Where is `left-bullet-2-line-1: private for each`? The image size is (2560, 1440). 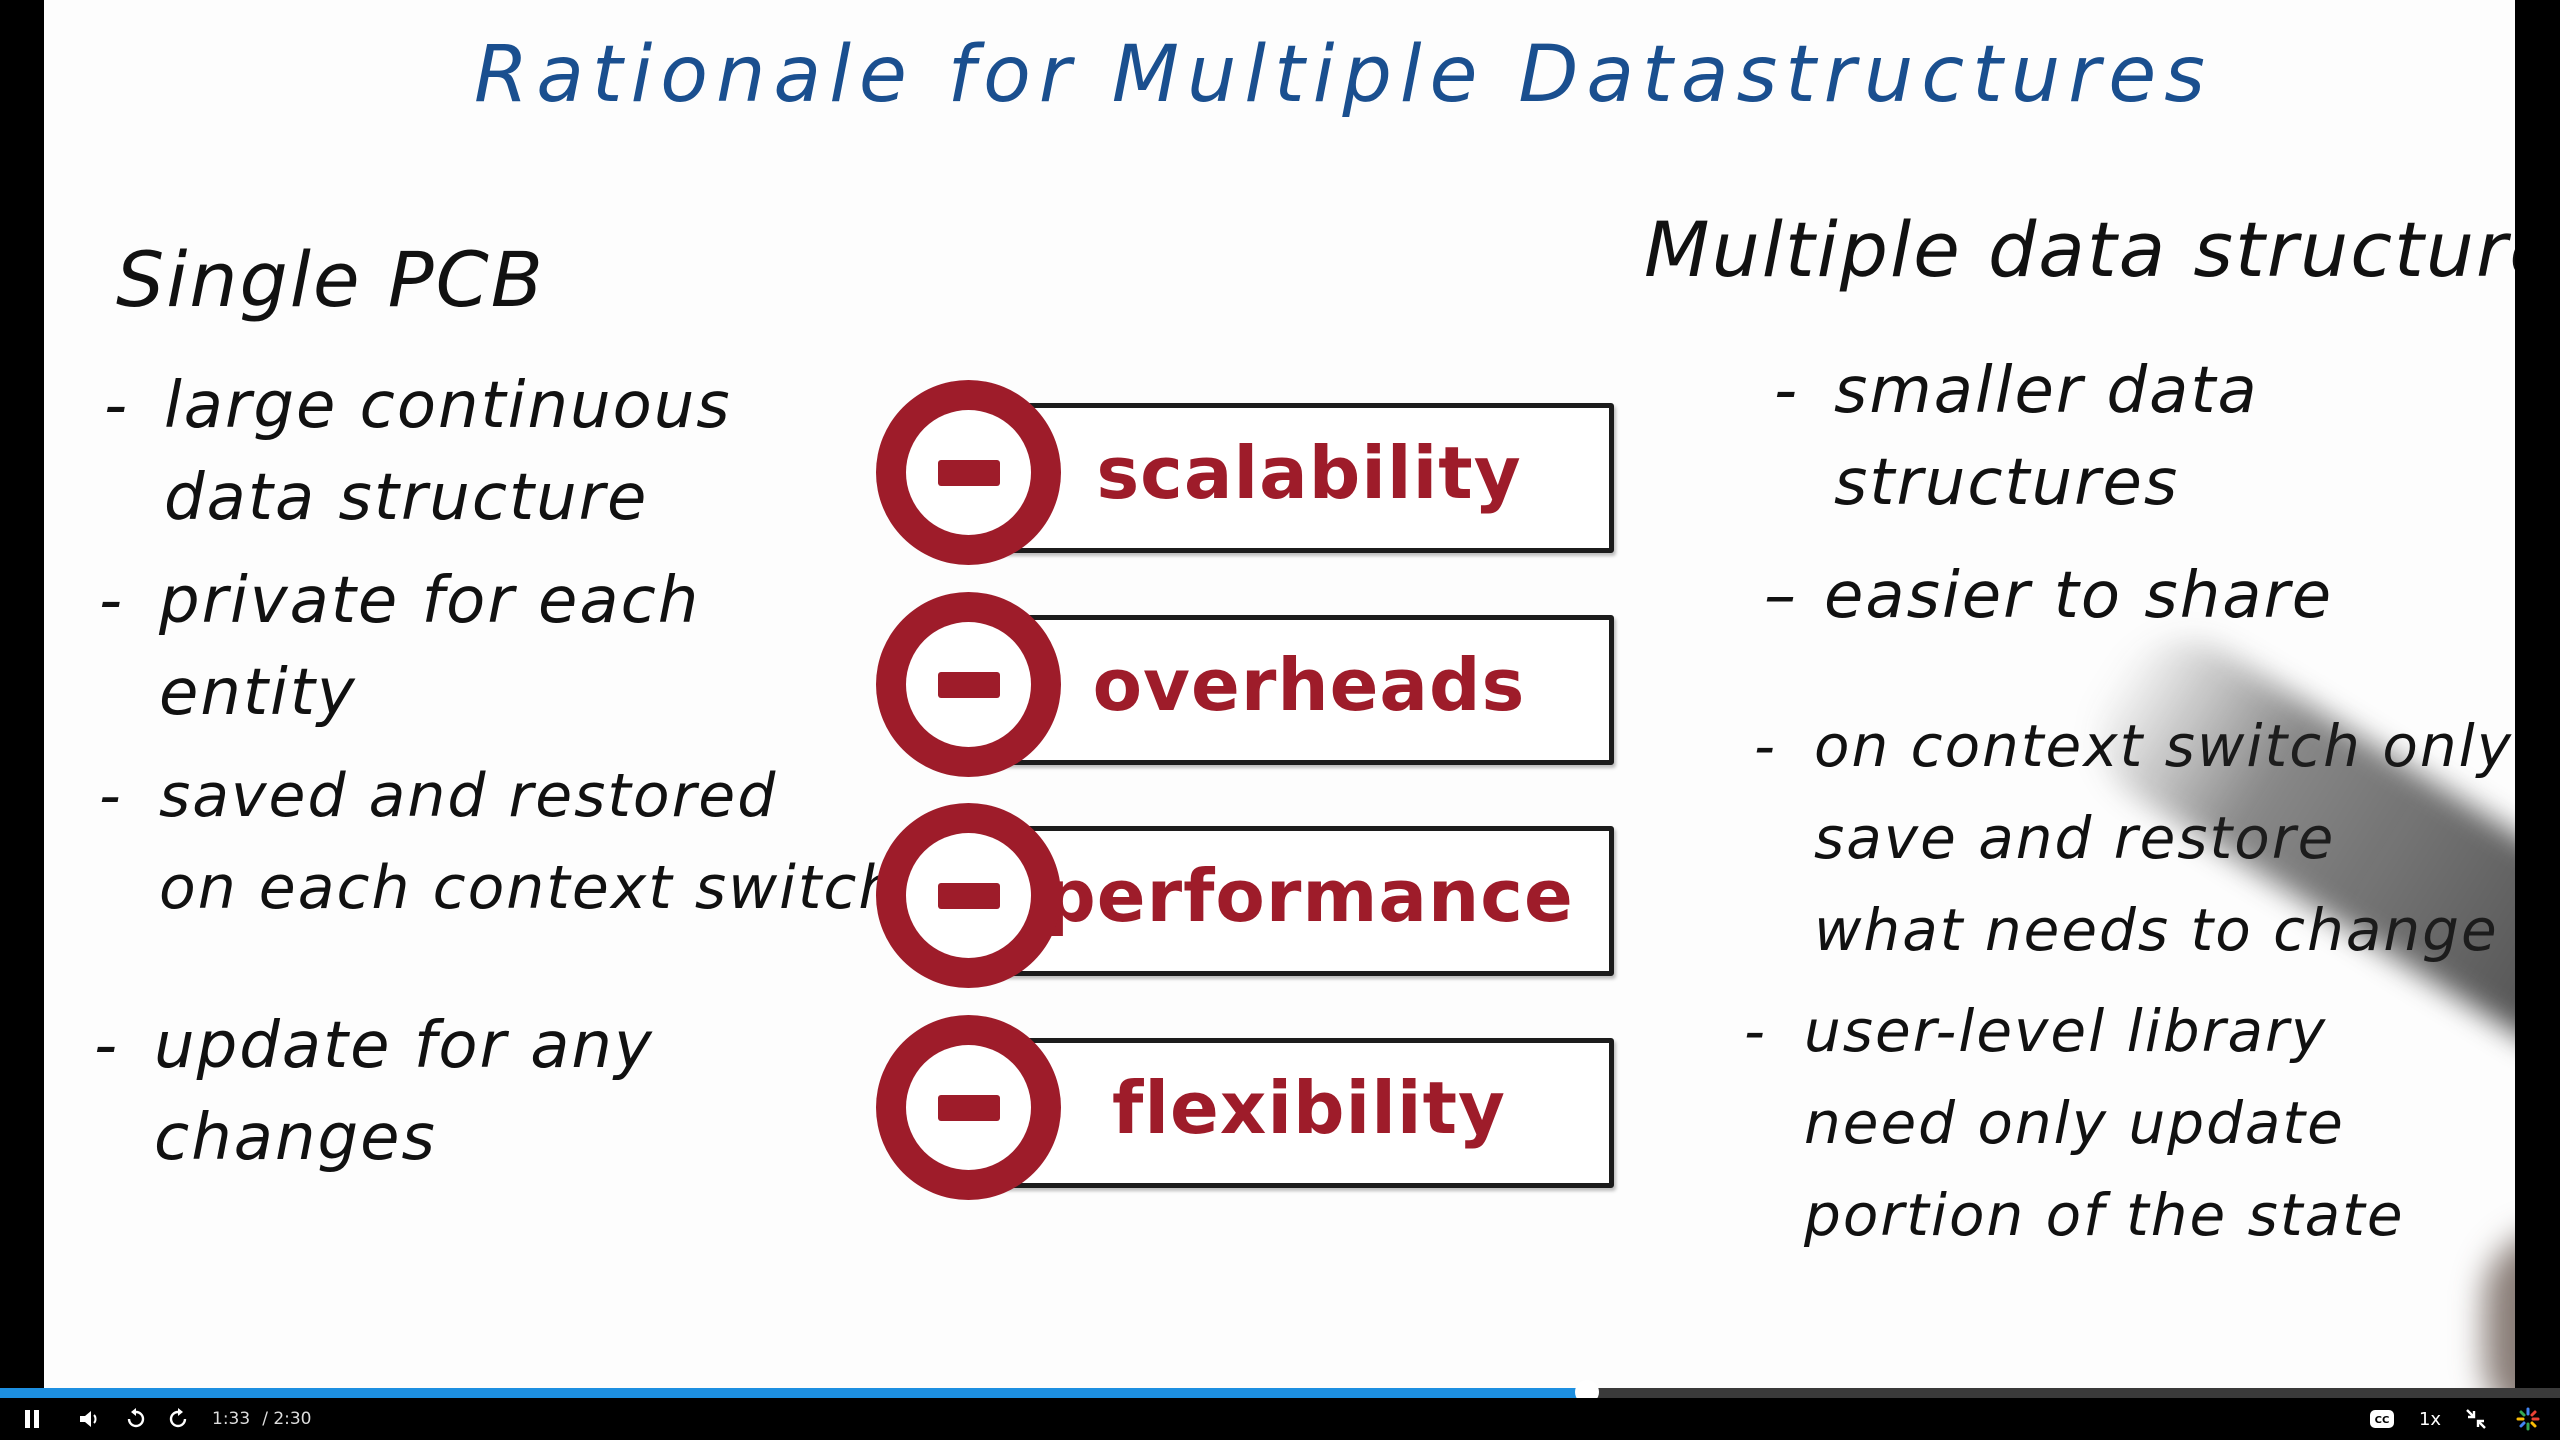 left-bullet-2-line-1: private for each is located at coordinates (430, 601).